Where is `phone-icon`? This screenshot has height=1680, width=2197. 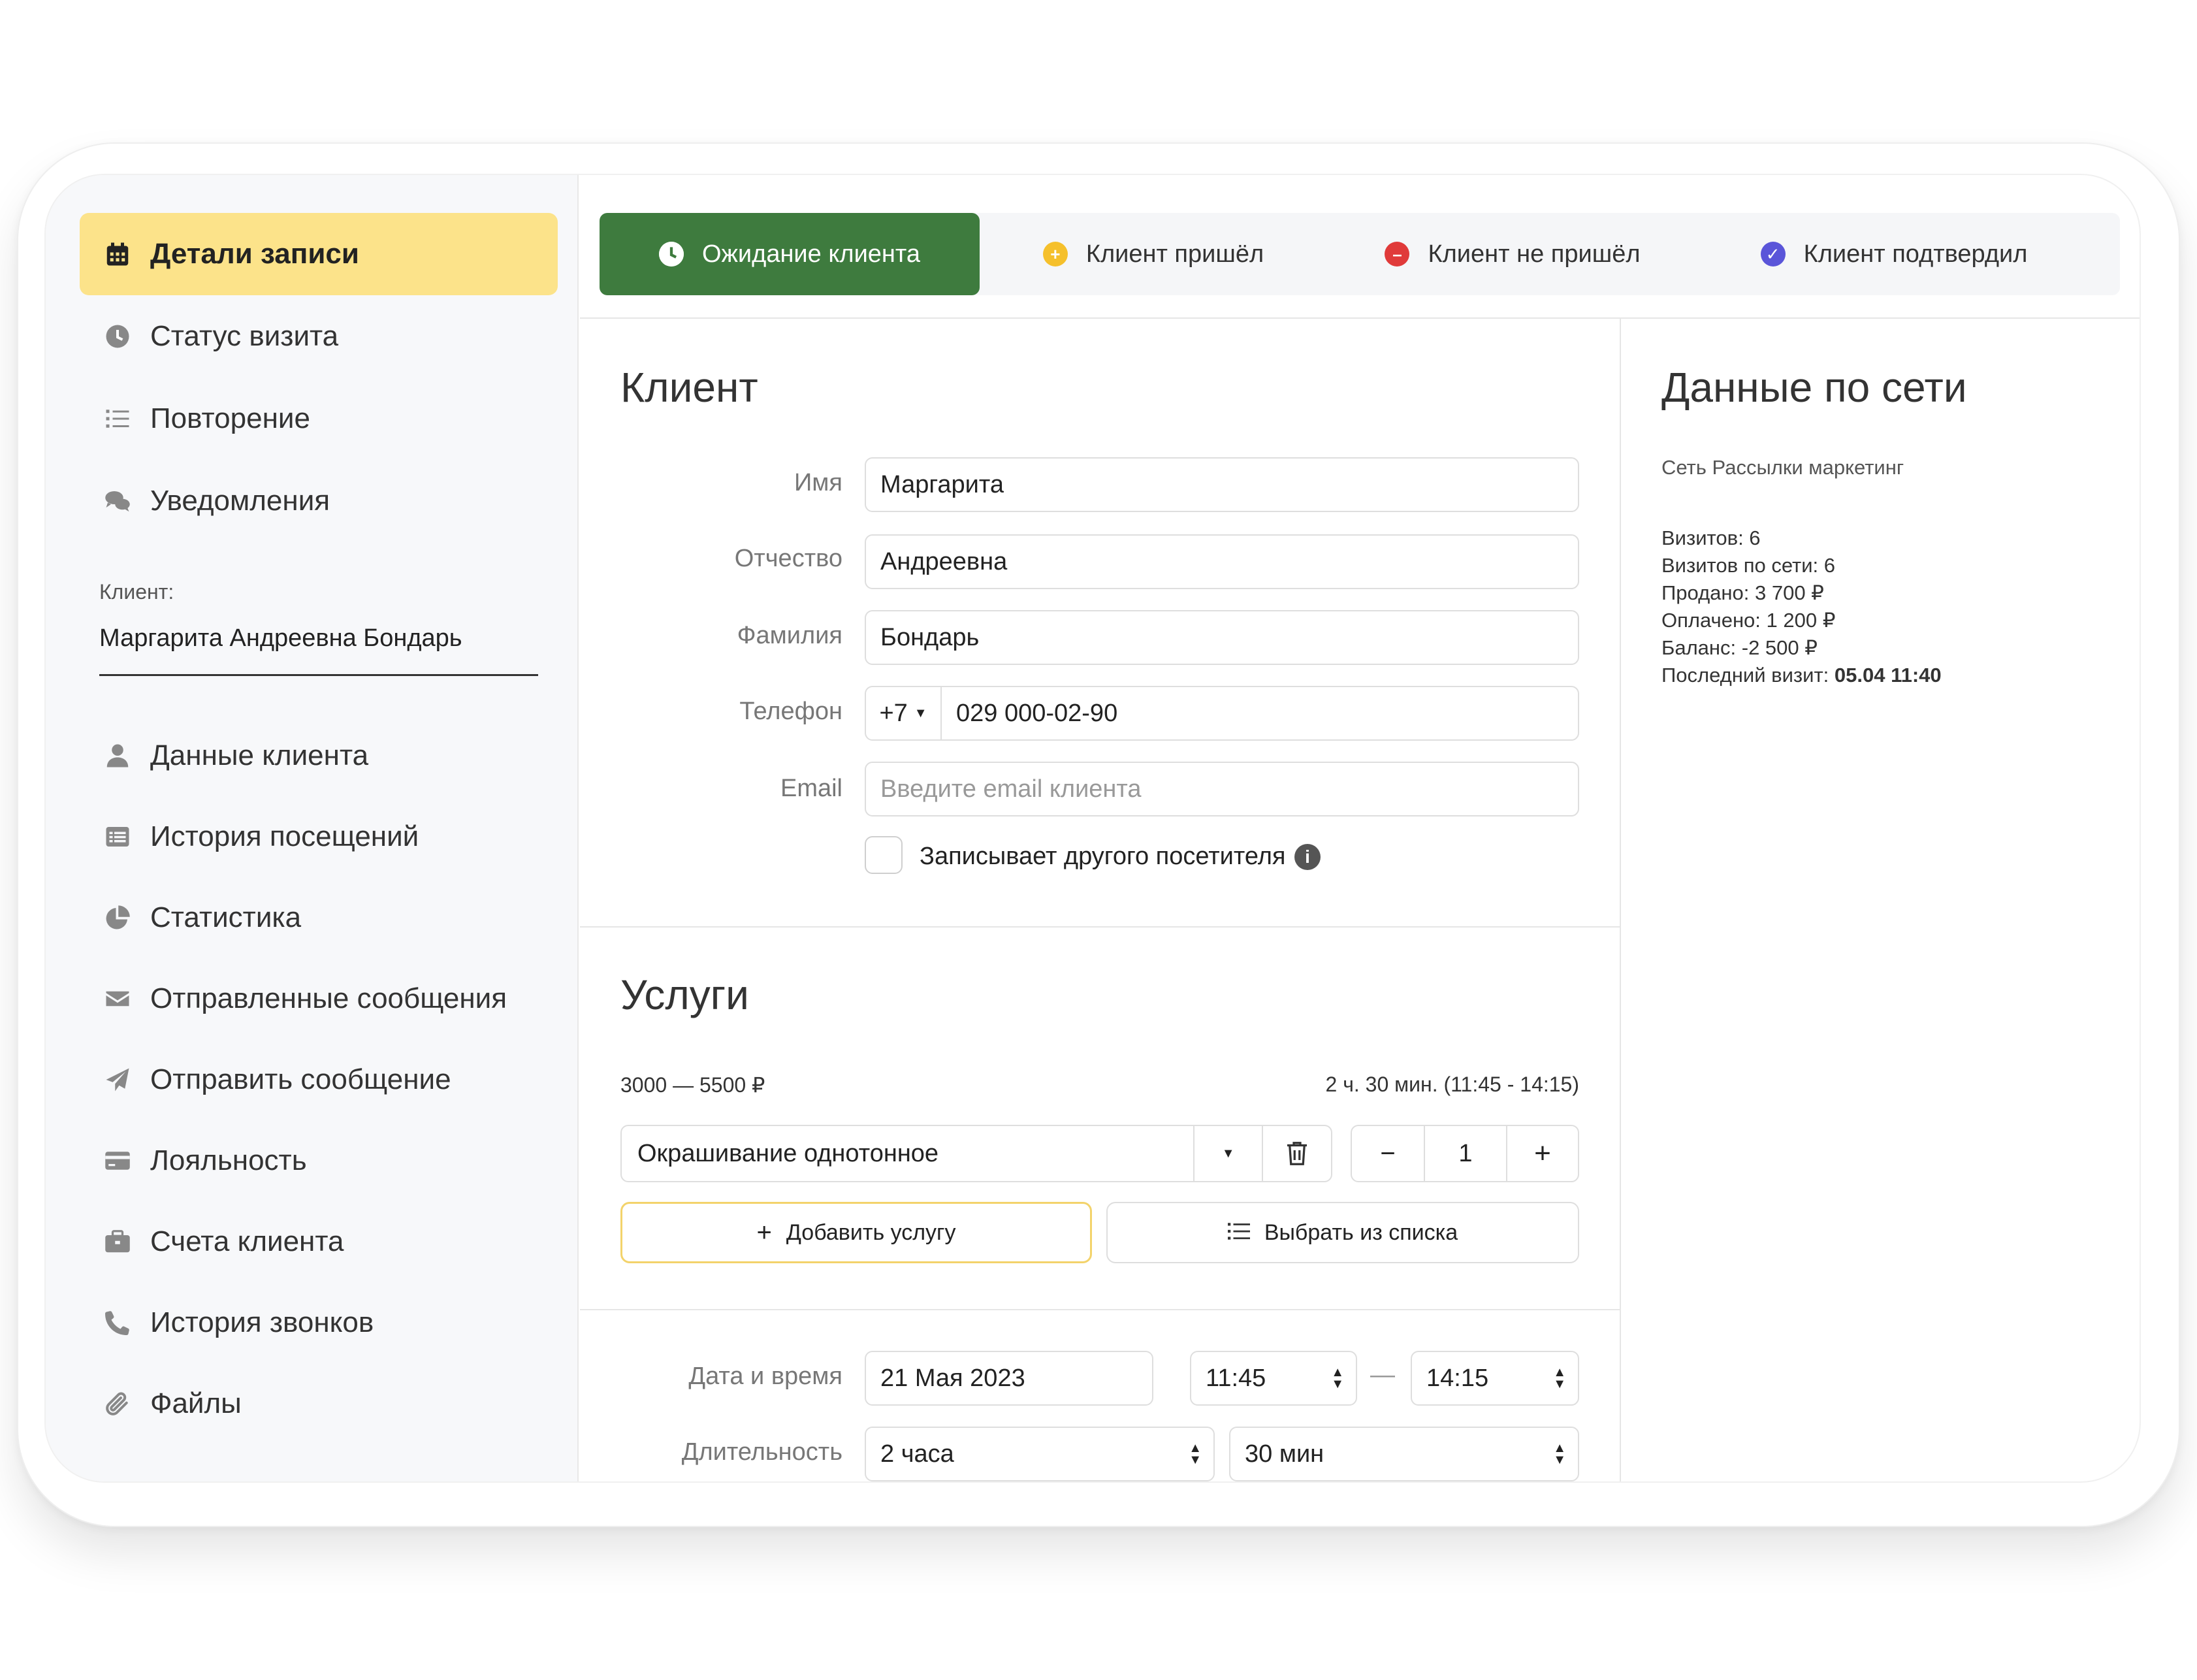
phone-icon is located at coordinates (117, 1322).